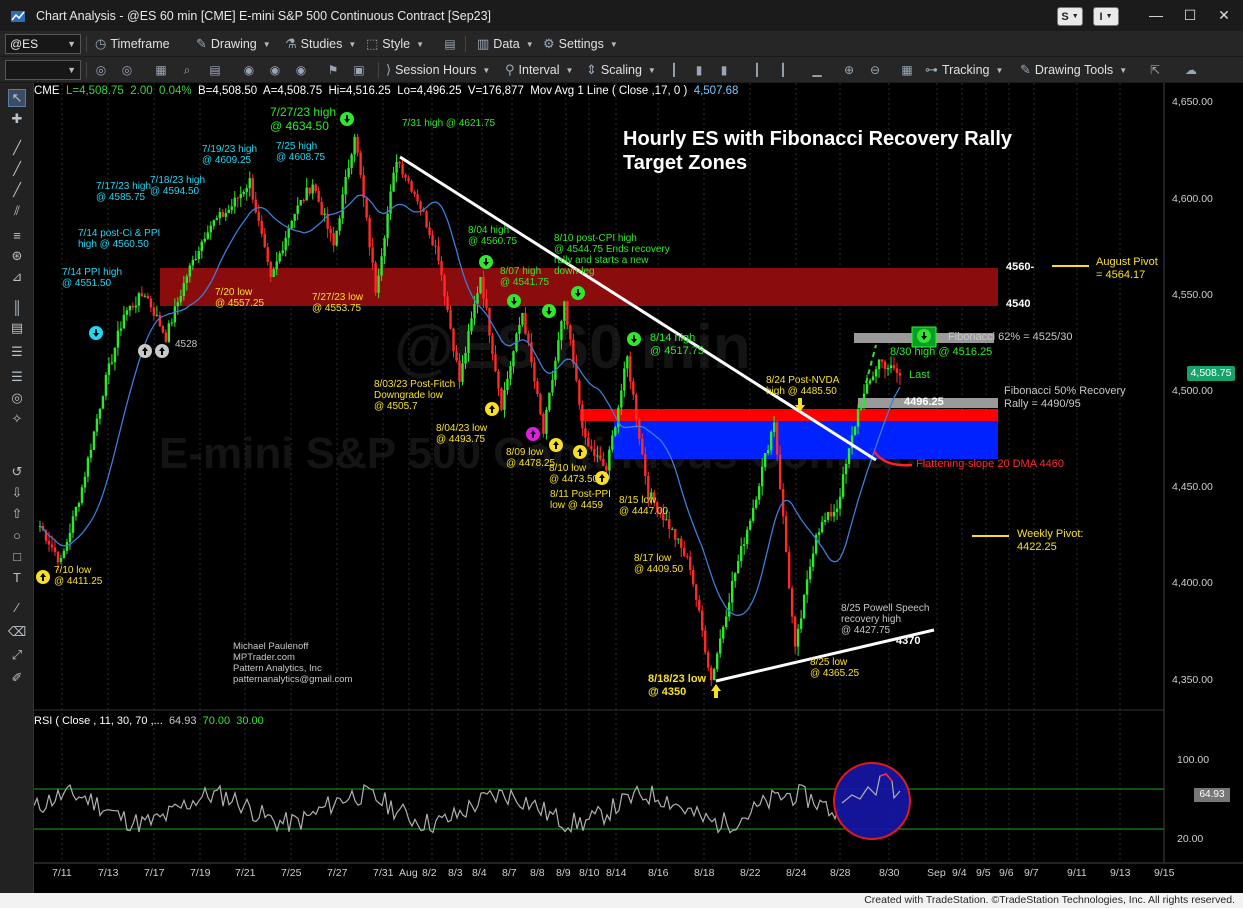  What do you see at coordinates (699, 70) in the screenshot?
I see `candle-icon: ▮` at bounding box center [699, 70].